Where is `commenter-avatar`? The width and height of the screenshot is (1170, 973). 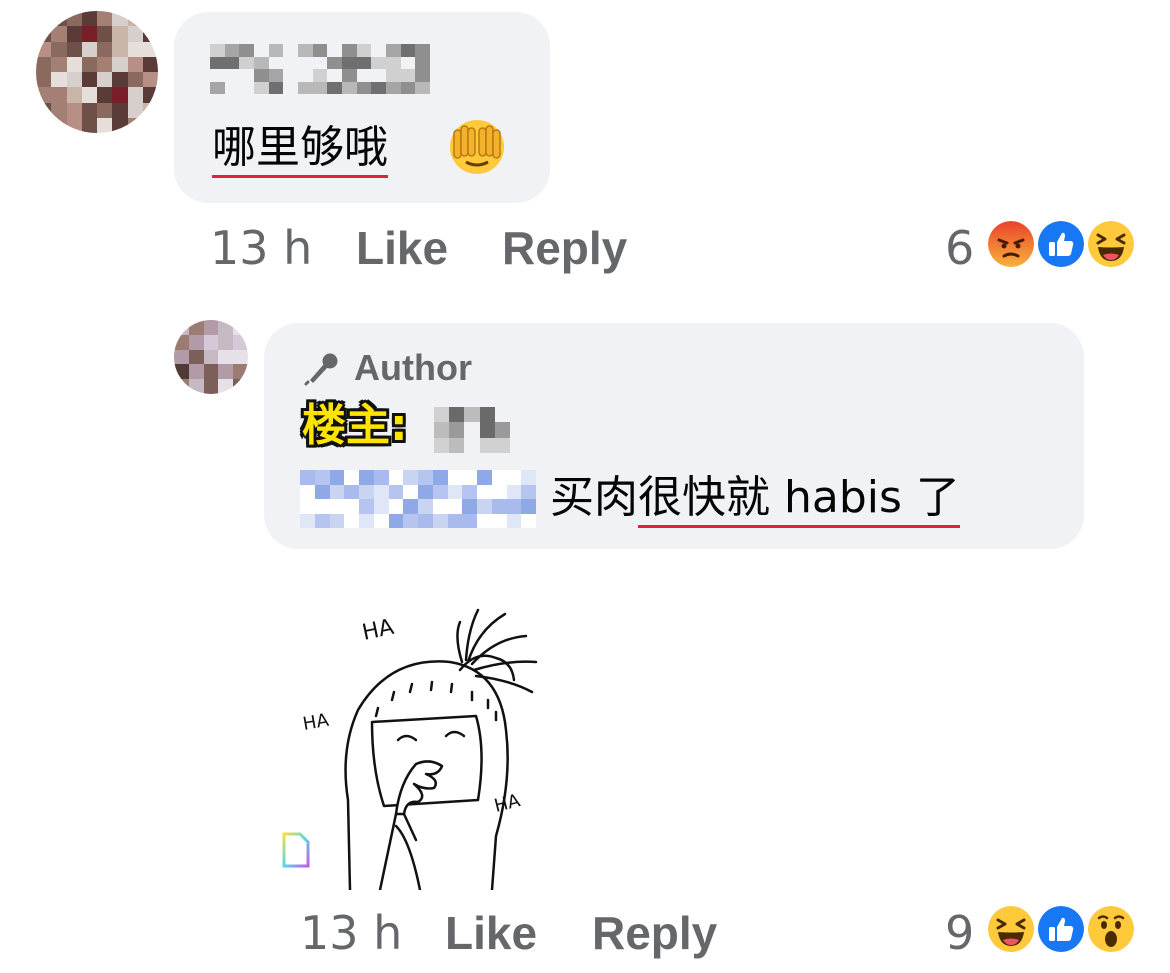
commenter-avatar is located at coordinates (97, 72).